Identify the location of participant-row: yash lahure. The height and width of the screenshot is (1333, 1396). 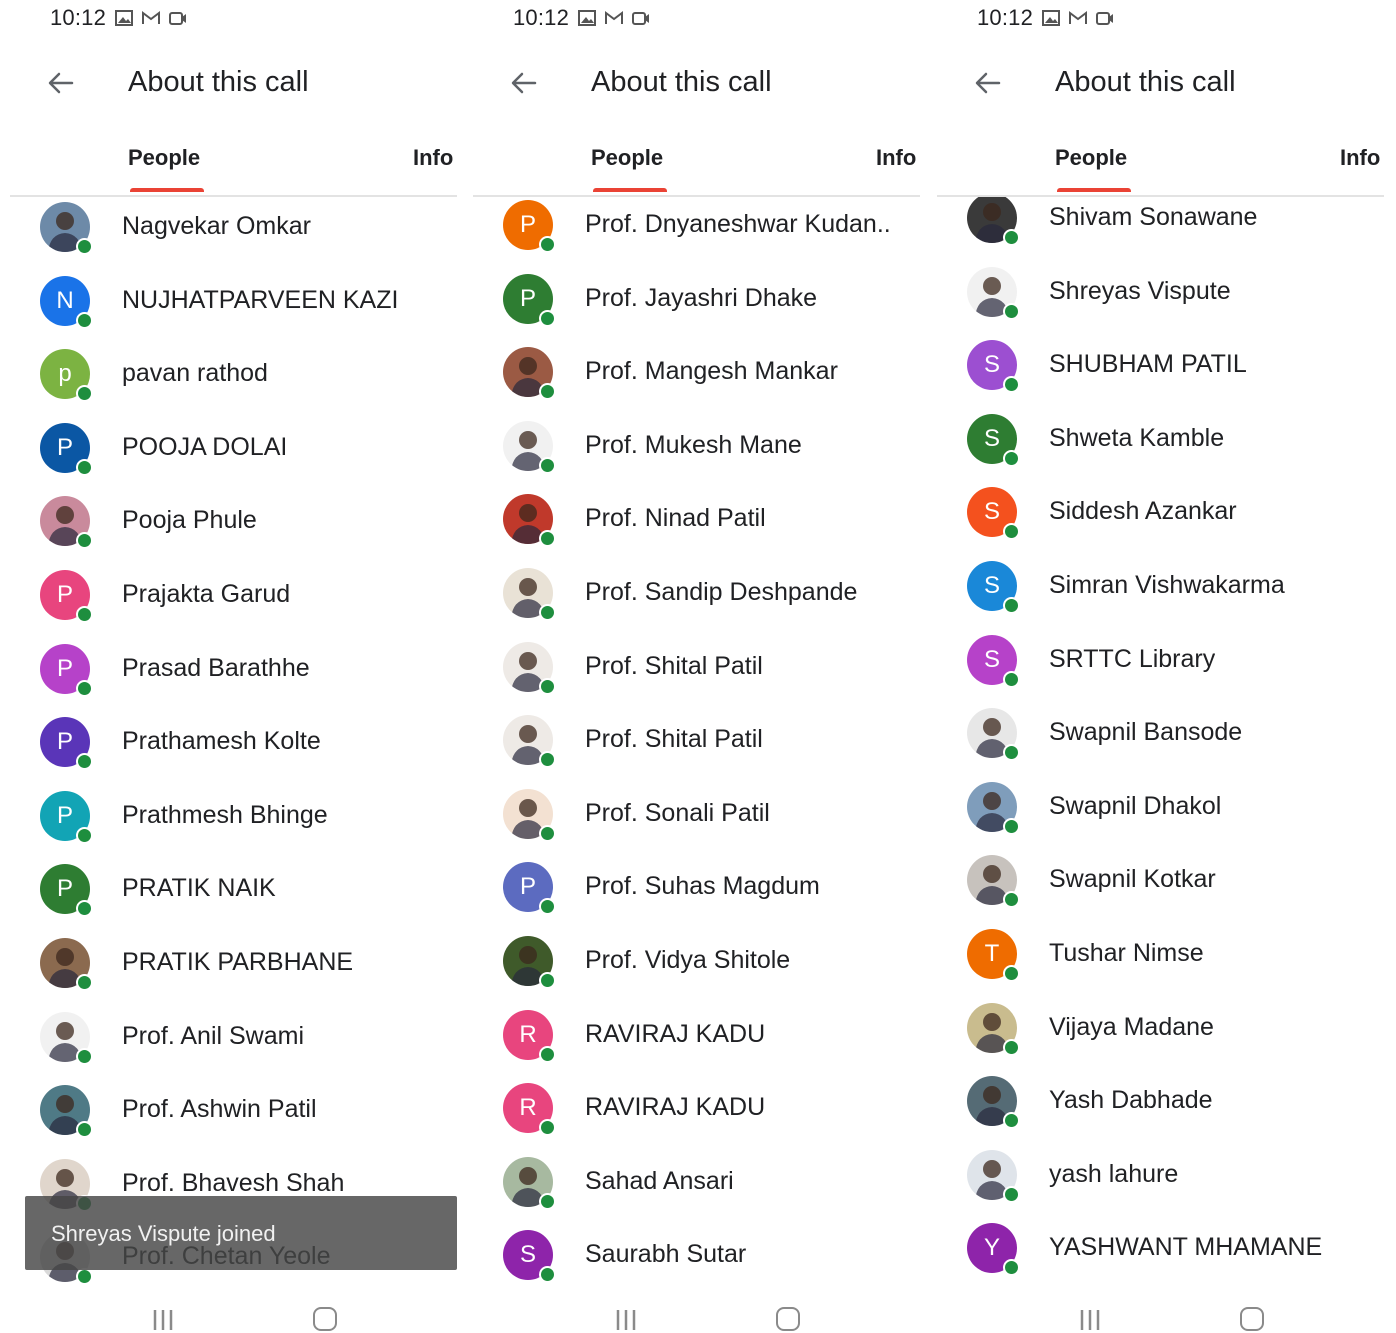
(1160, 1178).